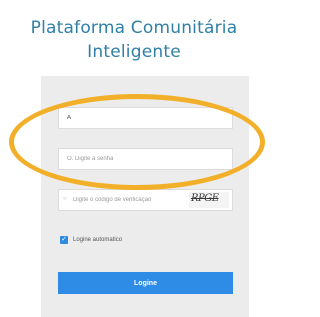 This screenshot has width=320, height=317. I want to click on page-subtitle: Inteligente, so click(134, 52).